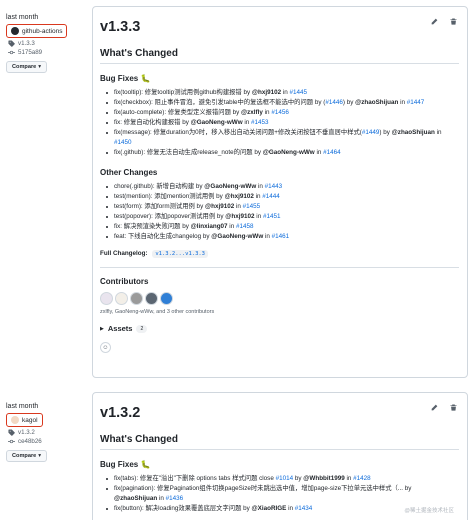 Image resolution: width=474 pixels, height=520 pixels. What do you see at coordinates (371, 132) in the screenshot?
I see `pr-link: #1449` at bounding box center [371, 132].